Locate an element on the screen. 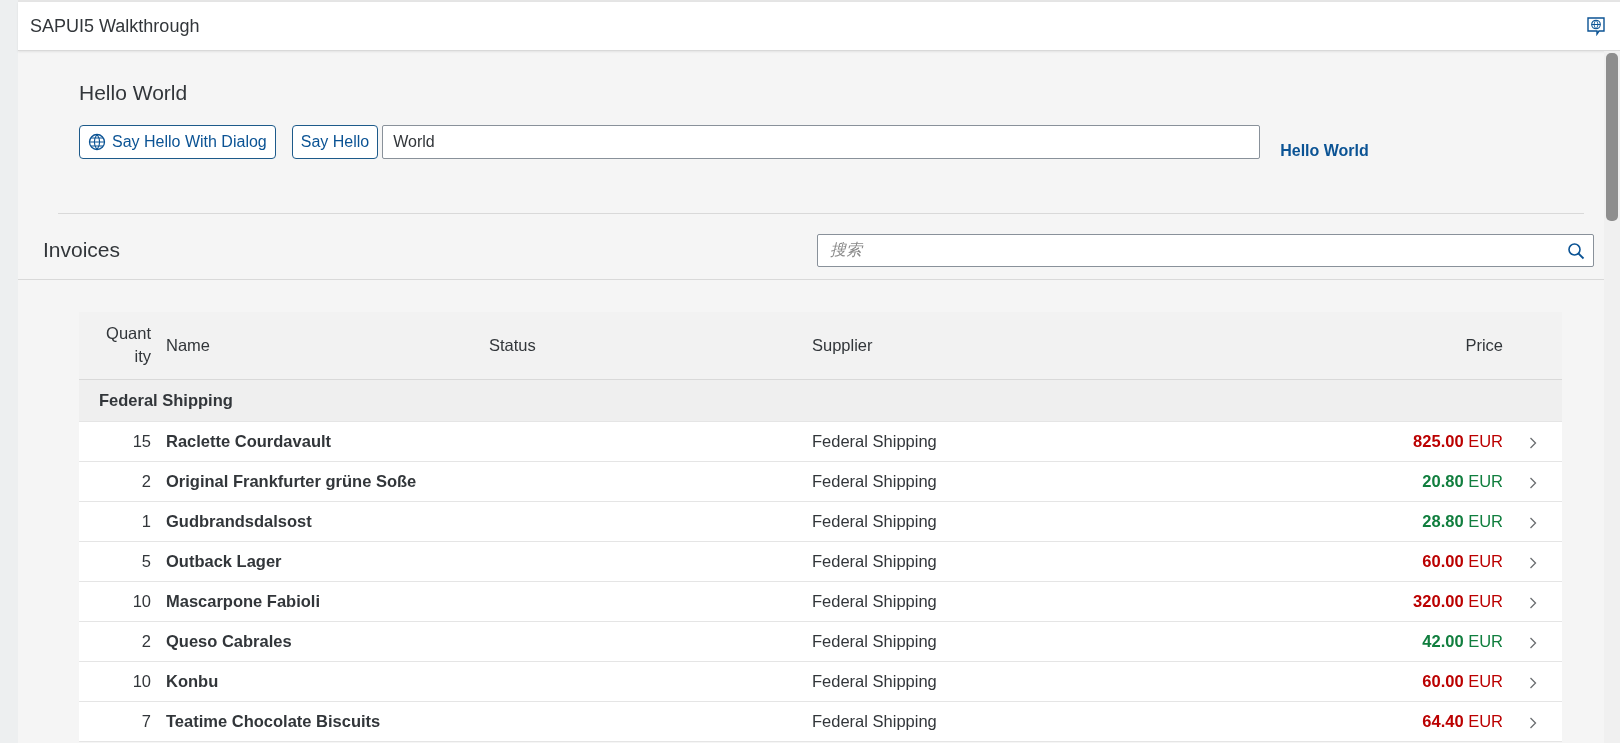 The width and height of the screenshot is (1620, 743). product-name: Queso Cabrales is located at coordinates (229, 641).